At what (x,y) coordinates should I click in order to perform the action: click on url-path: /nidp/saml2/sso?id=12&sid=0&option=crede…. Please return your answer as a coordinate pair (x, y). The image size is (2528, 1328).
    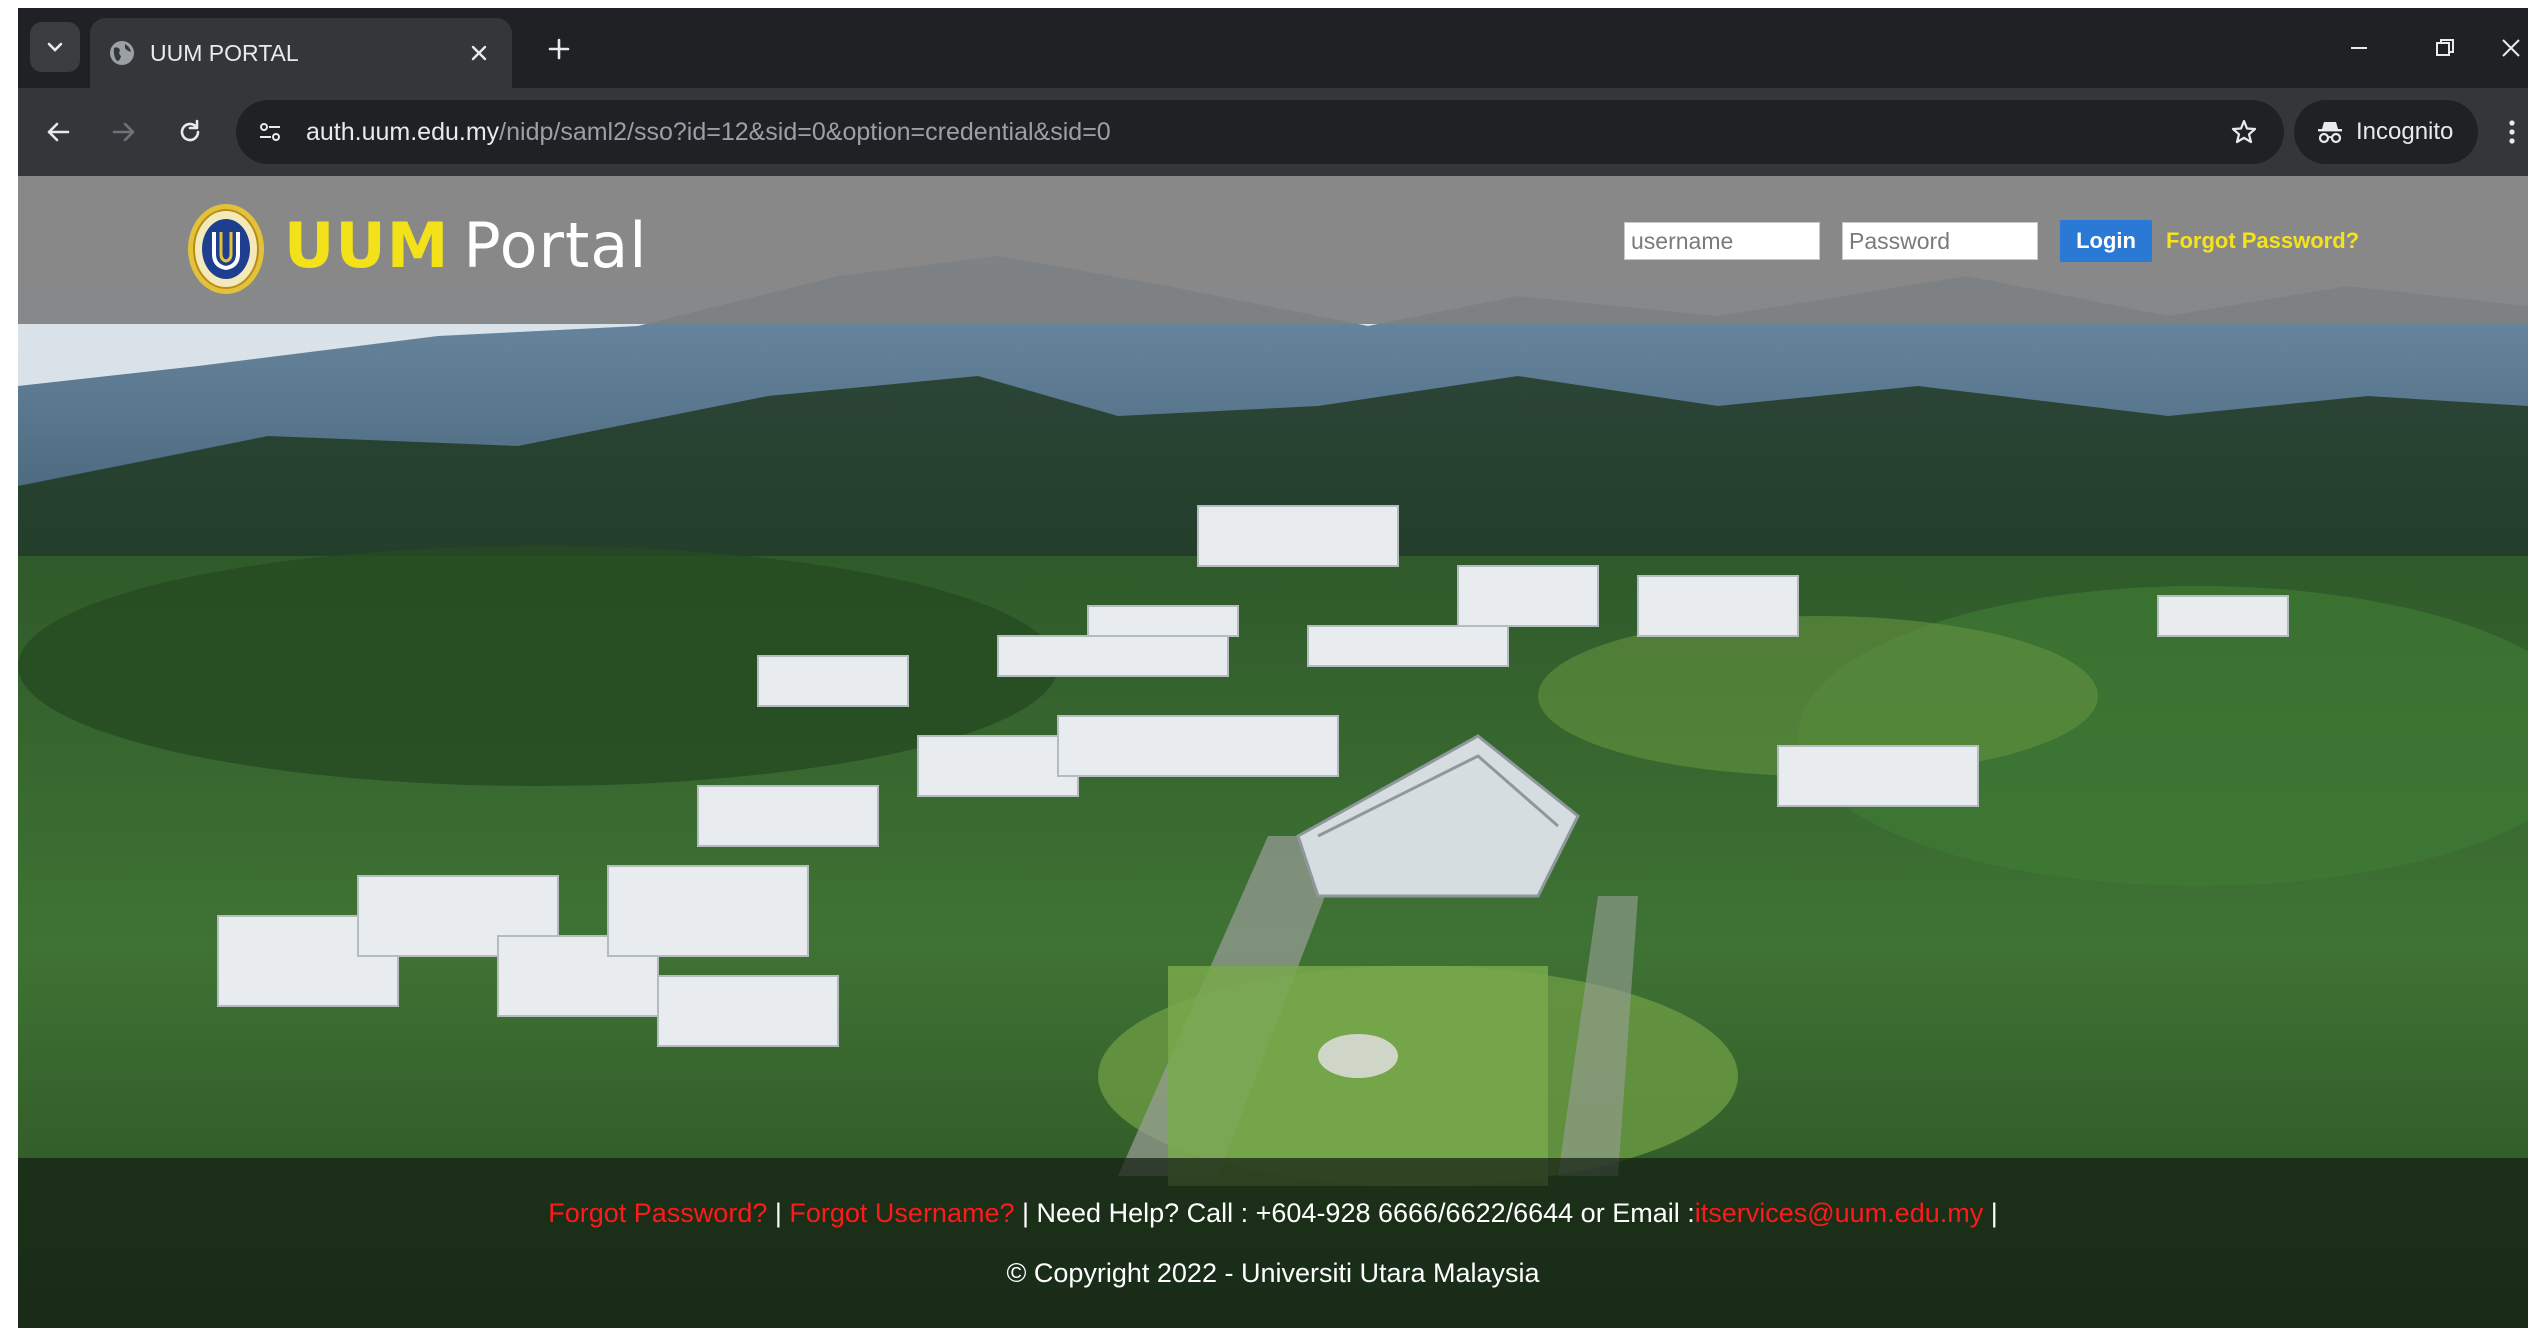
    Looking at the image, I should click on (805, 132).